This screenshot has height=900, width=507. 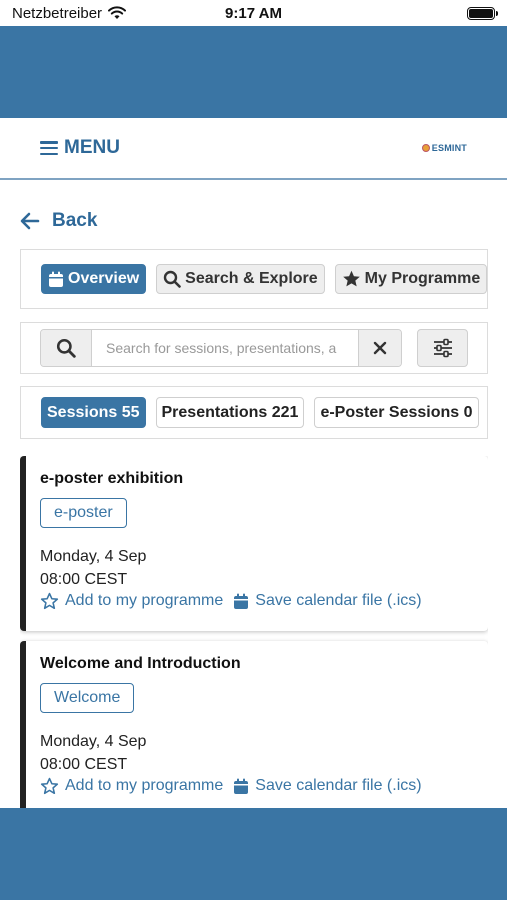 I want to click on tab-search-explore-label: Search & Explore, so click(x=251, y=278).